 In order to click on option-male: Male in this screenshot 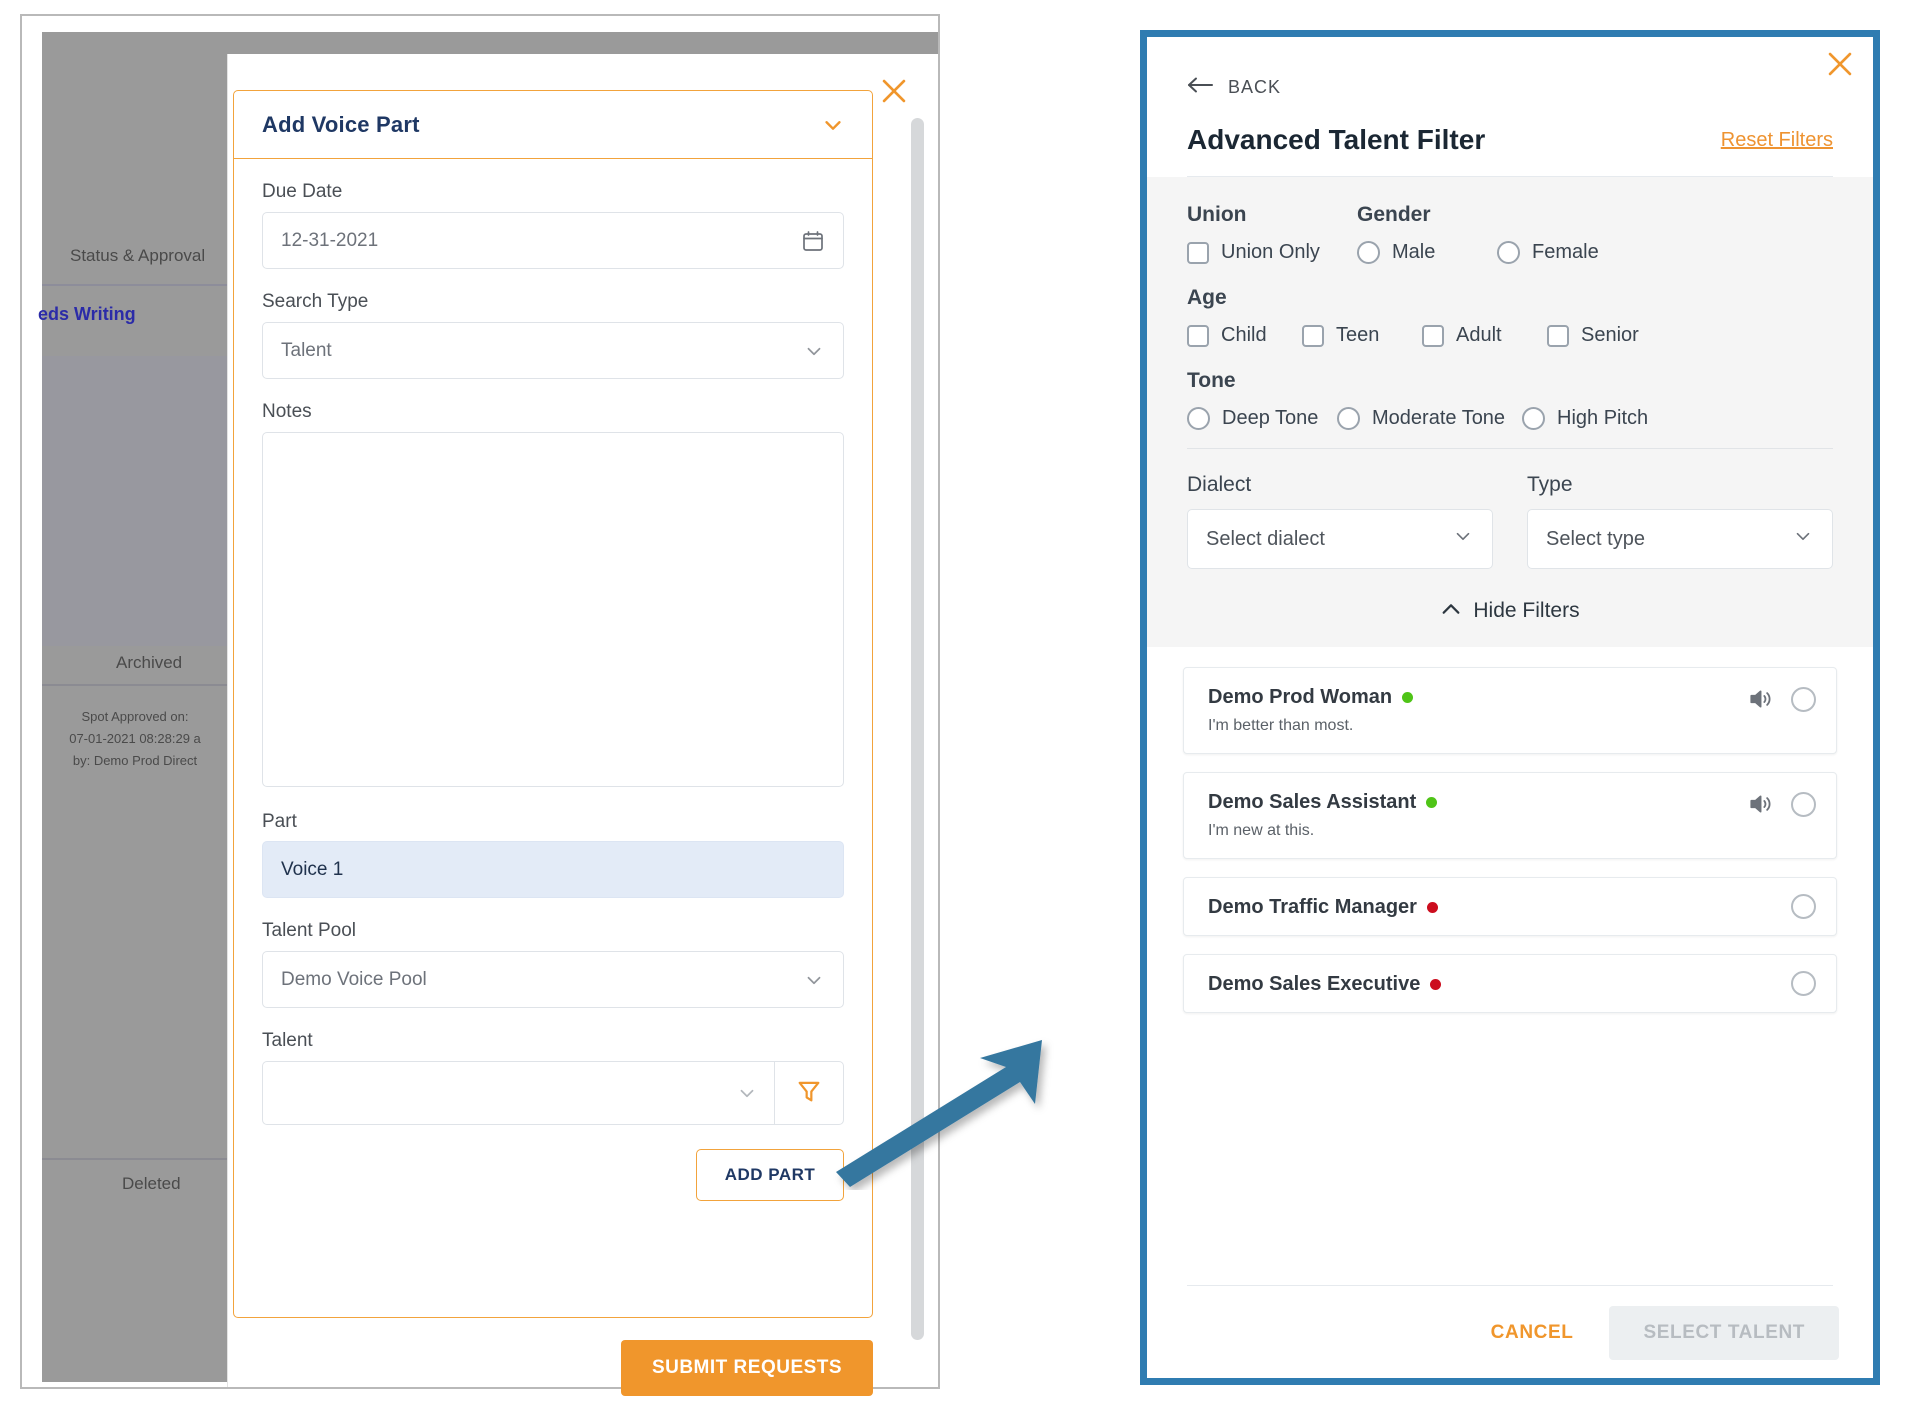, I will do `click(1427, 252)`.